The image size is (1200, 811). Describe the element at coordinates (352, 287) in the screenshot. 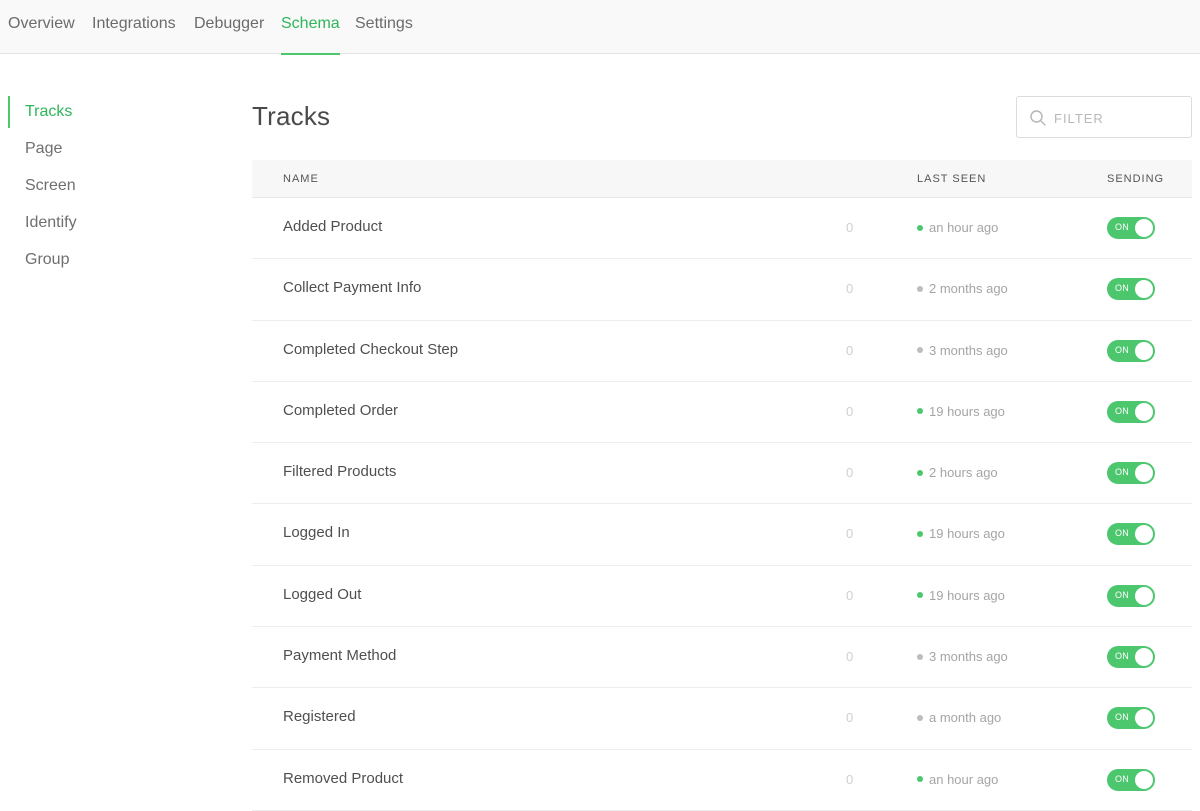

I see `event-name: Collect Payment Info` at that location.